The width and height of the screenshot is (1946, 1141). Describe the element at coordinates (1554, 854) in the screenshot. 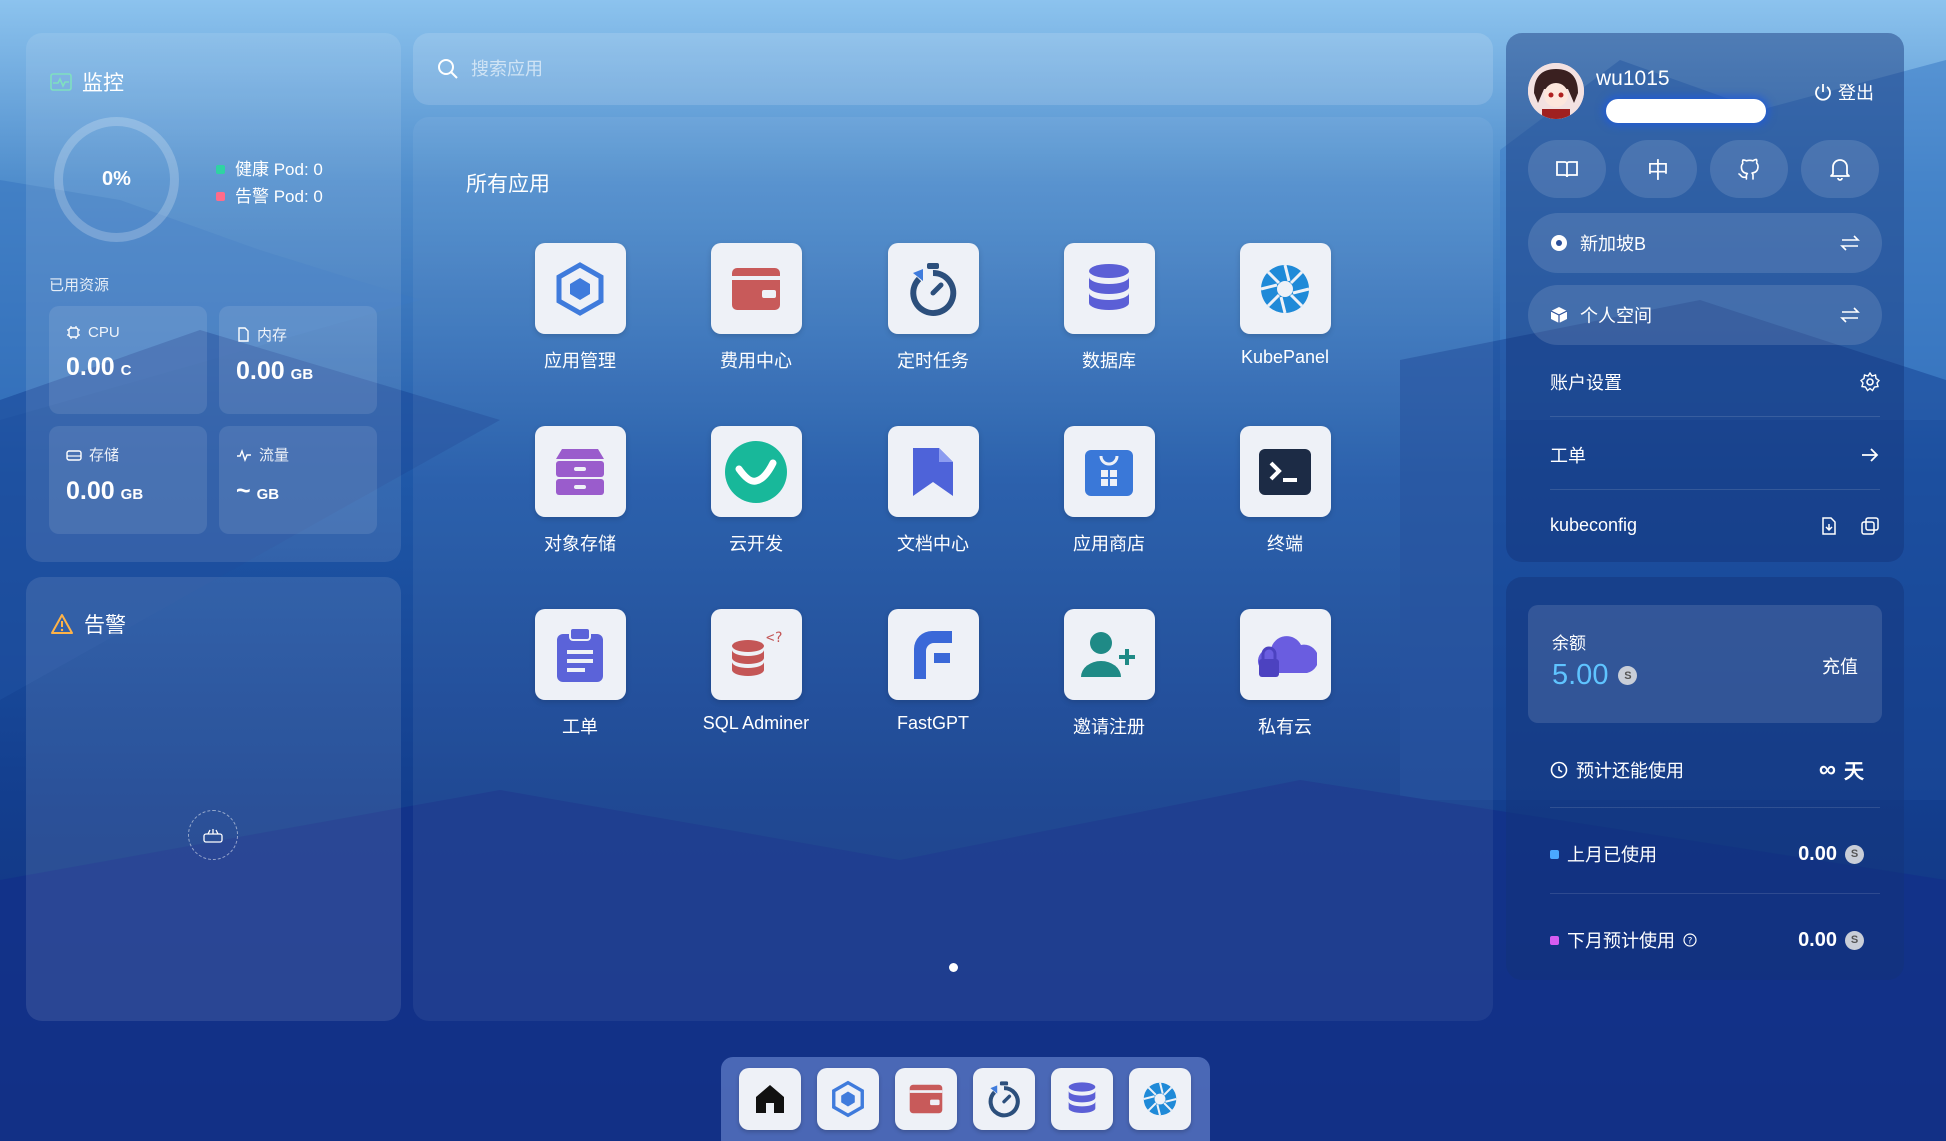

I see `last-month-dot` at that location.